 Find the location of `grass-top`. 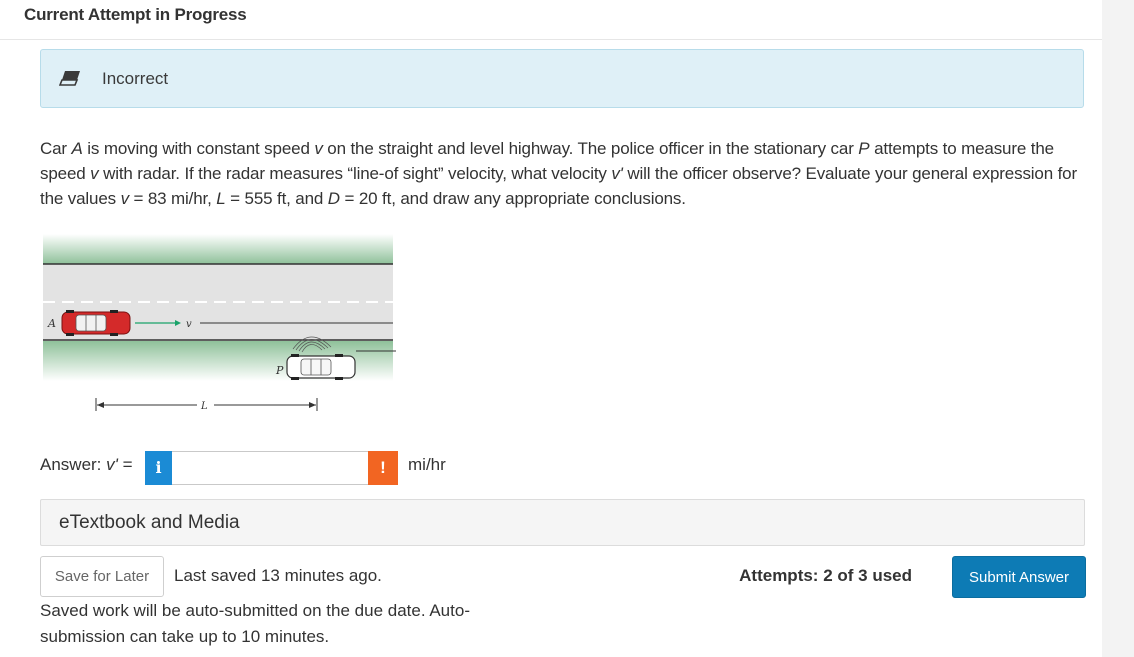

grass-top is located at coordinates (218, 249).